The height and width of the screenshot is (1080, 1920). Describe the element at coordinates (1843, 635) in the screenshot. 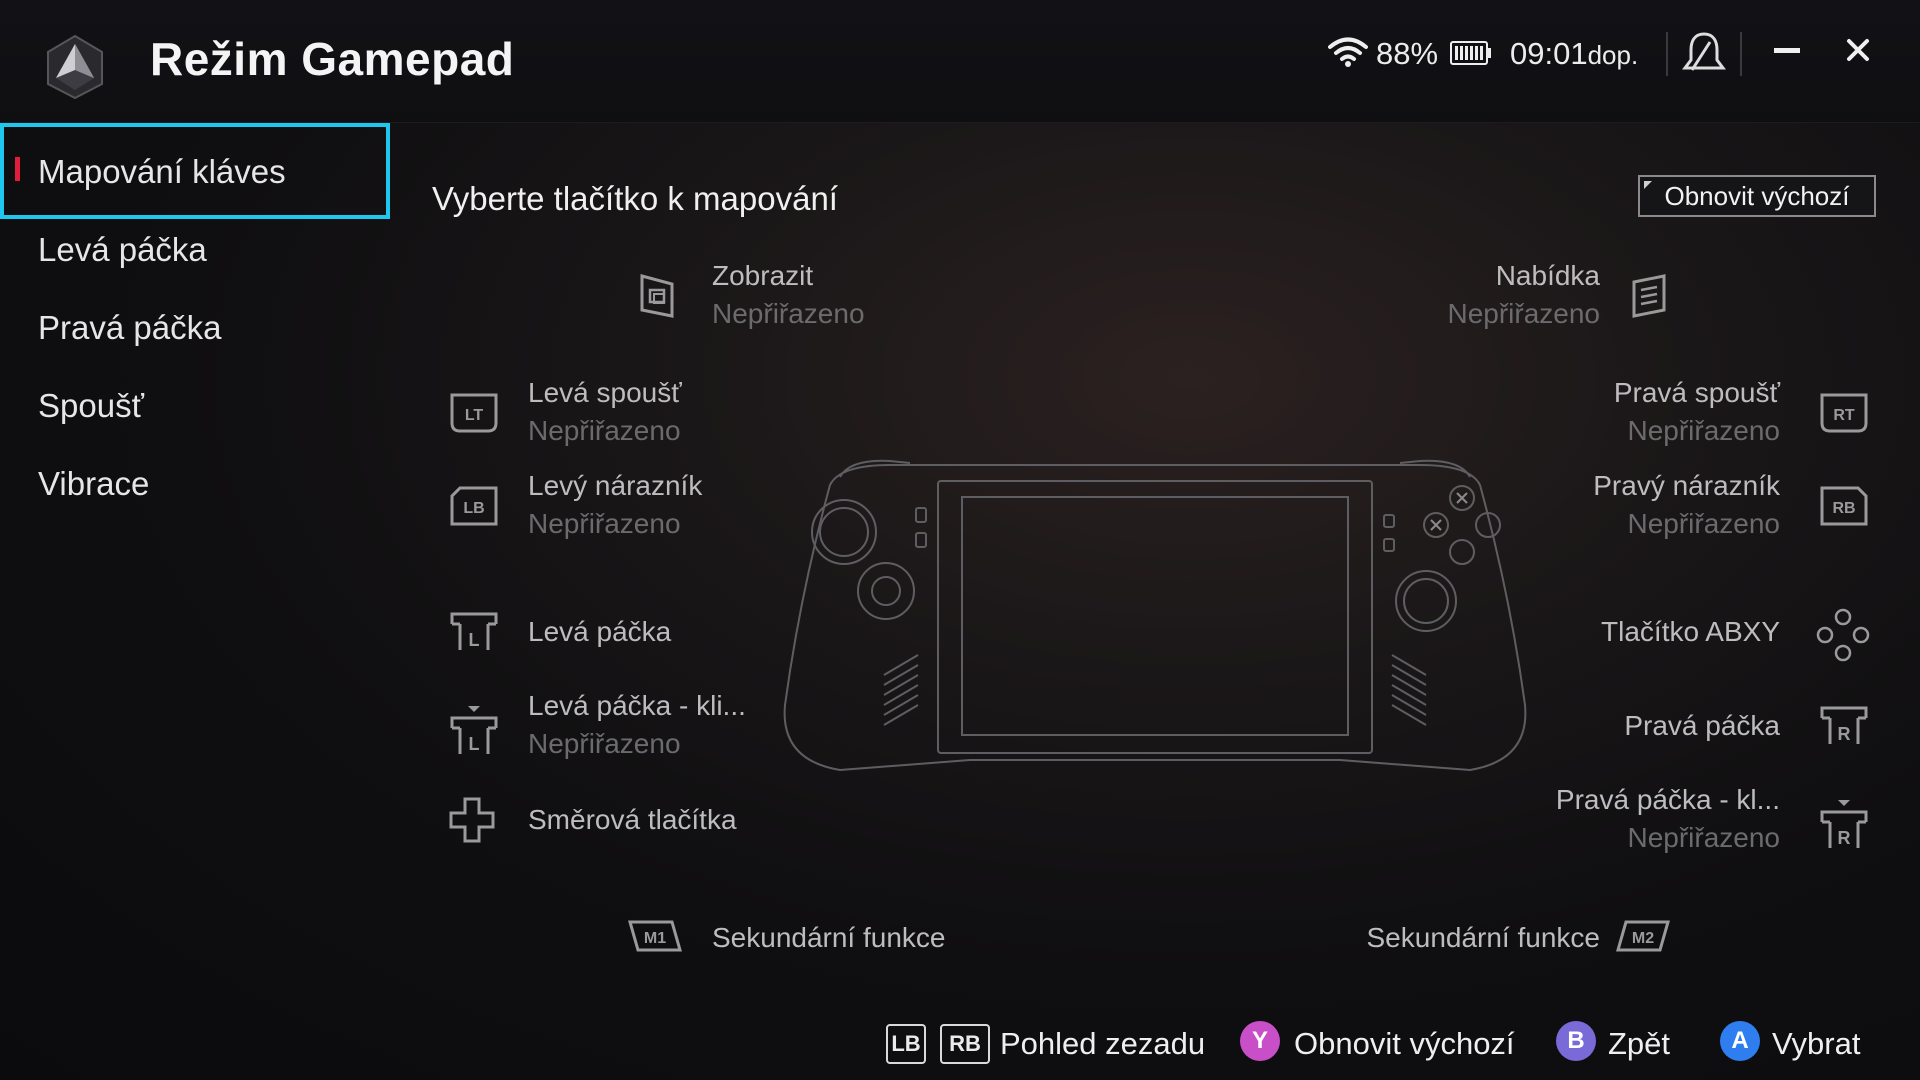

I see `abxy-icon` at that location.